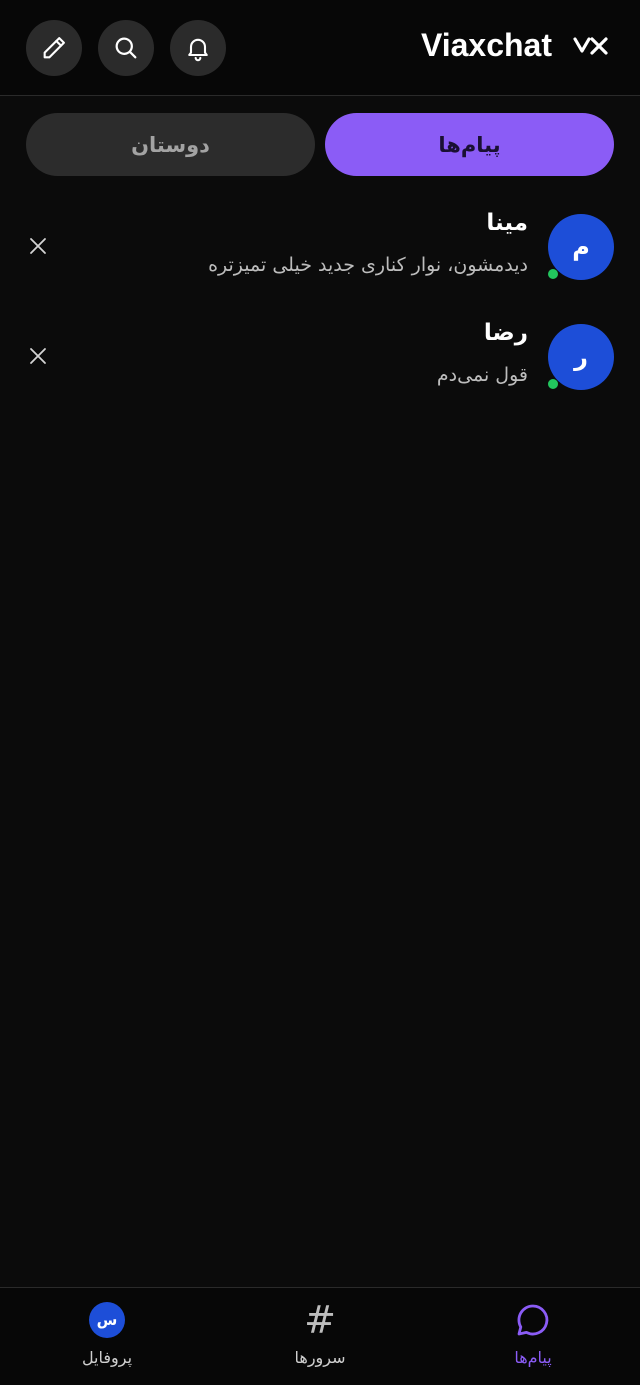 The width and height of the screenshot is (640, 1385). What do you see at coordinates (533, 1357) in the screenshot?
I see `nav-messages-label: پیام‌ها` at bounding box center [533, 1357].